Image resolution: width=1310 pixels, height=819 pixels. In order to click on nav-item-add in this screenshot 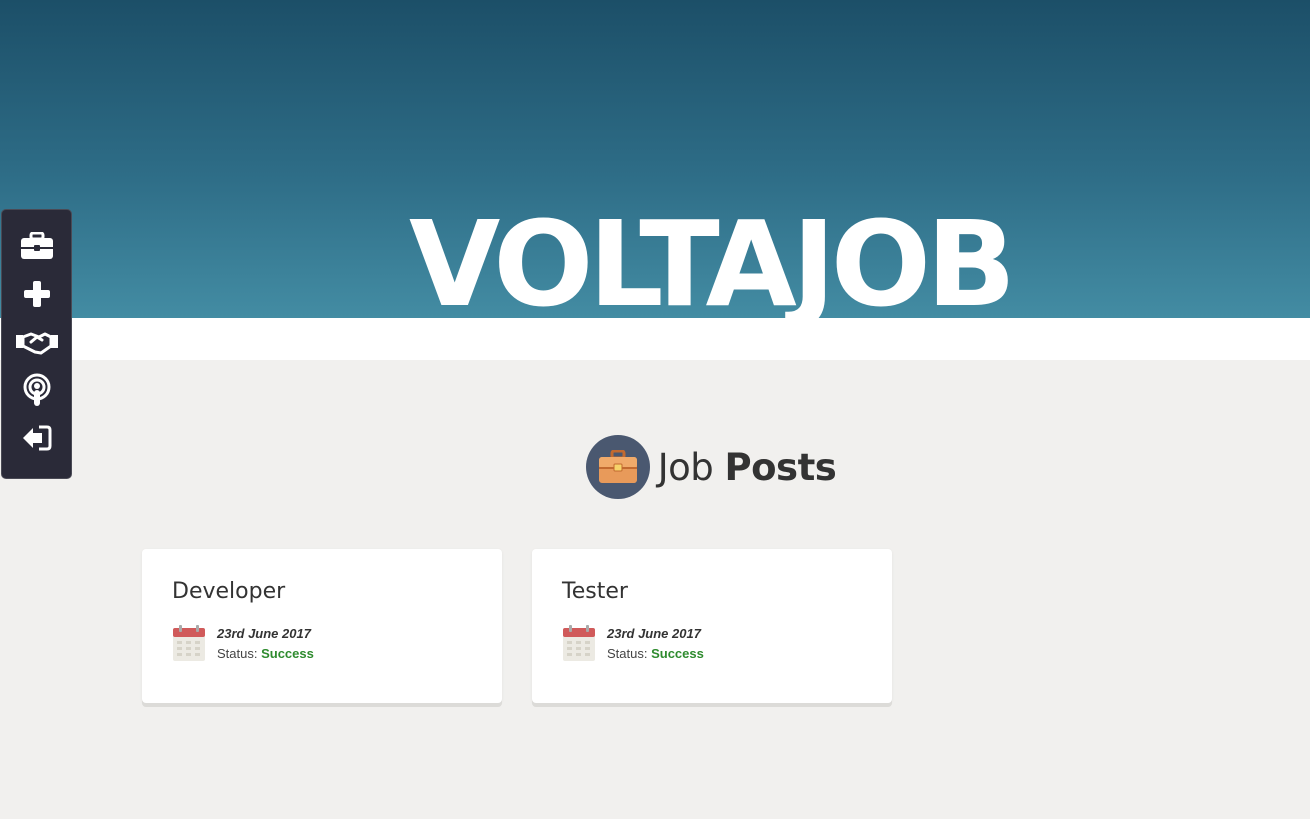, I will do `click(37, 294)`.